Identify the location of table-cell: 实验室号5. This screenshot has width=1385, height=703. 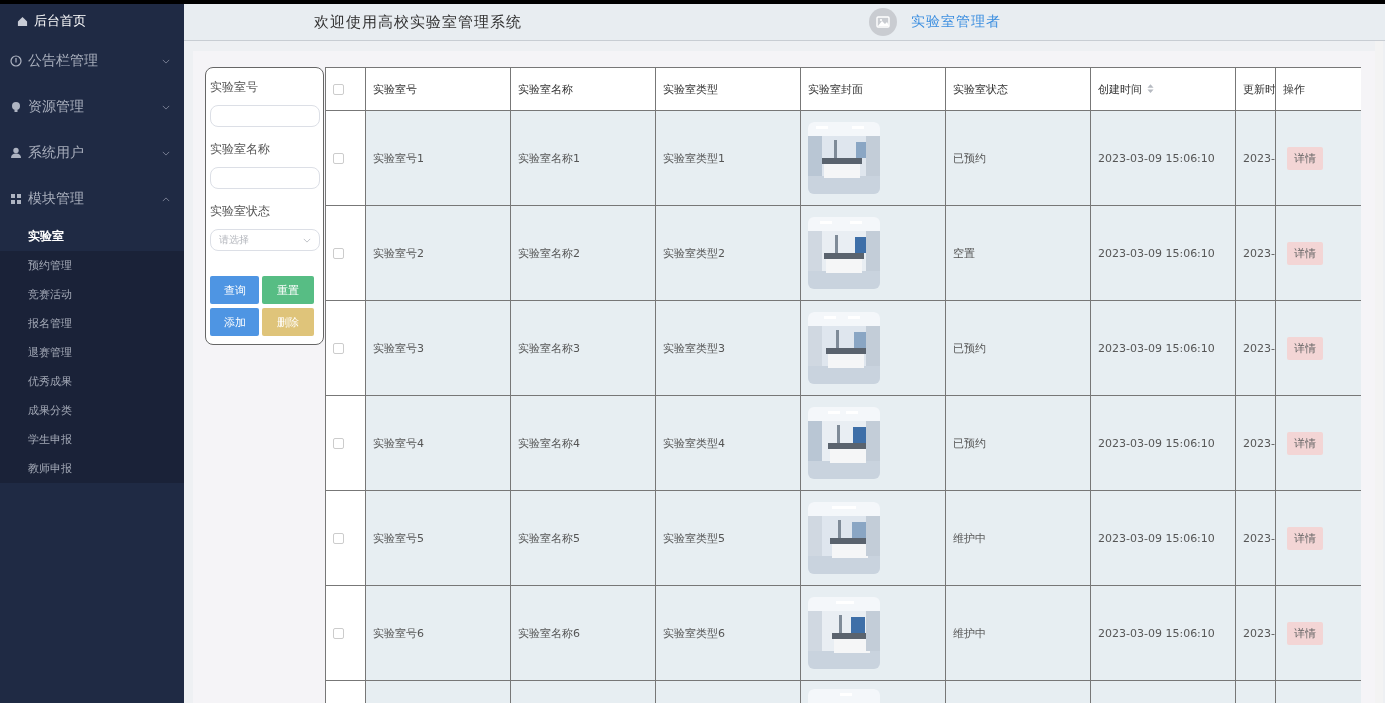
(398, 538).